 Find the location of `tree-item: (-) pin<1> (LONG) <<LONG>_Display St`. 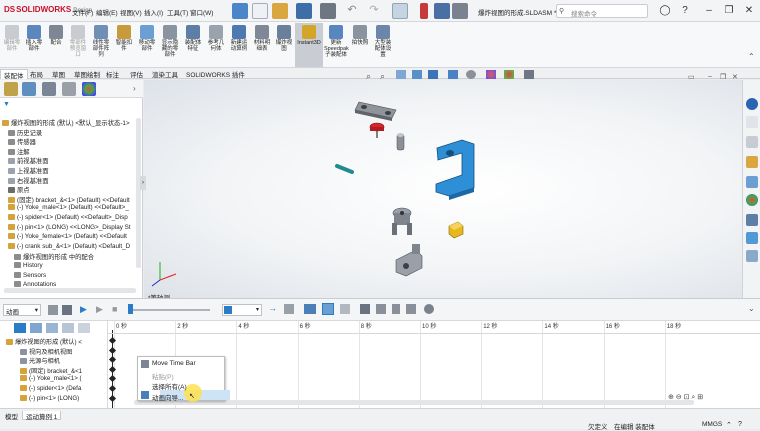

tree-item: (-) pin<1> (LONG) <<LONG>_Display St is located at coordinates (69, 228).